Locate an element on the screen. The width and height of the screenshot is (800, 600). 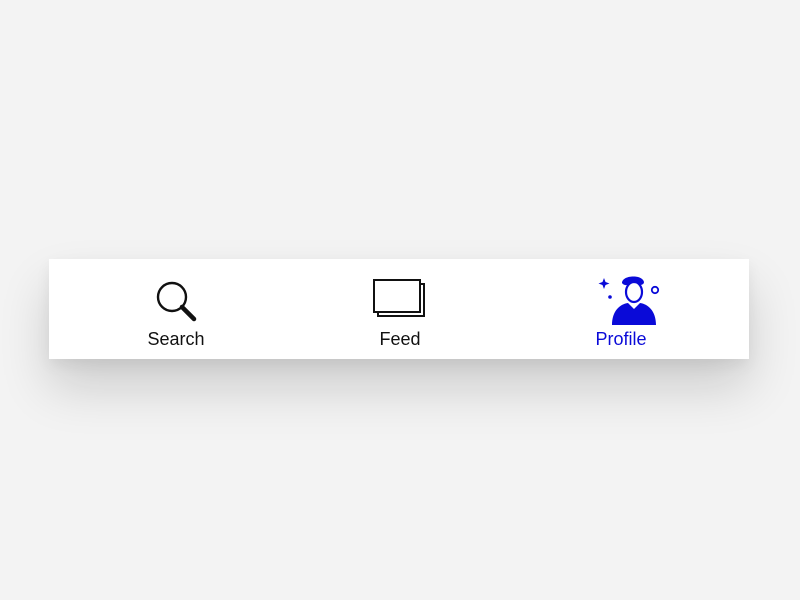
tab-profile-label: Profile is located at coordinates (621, 339).